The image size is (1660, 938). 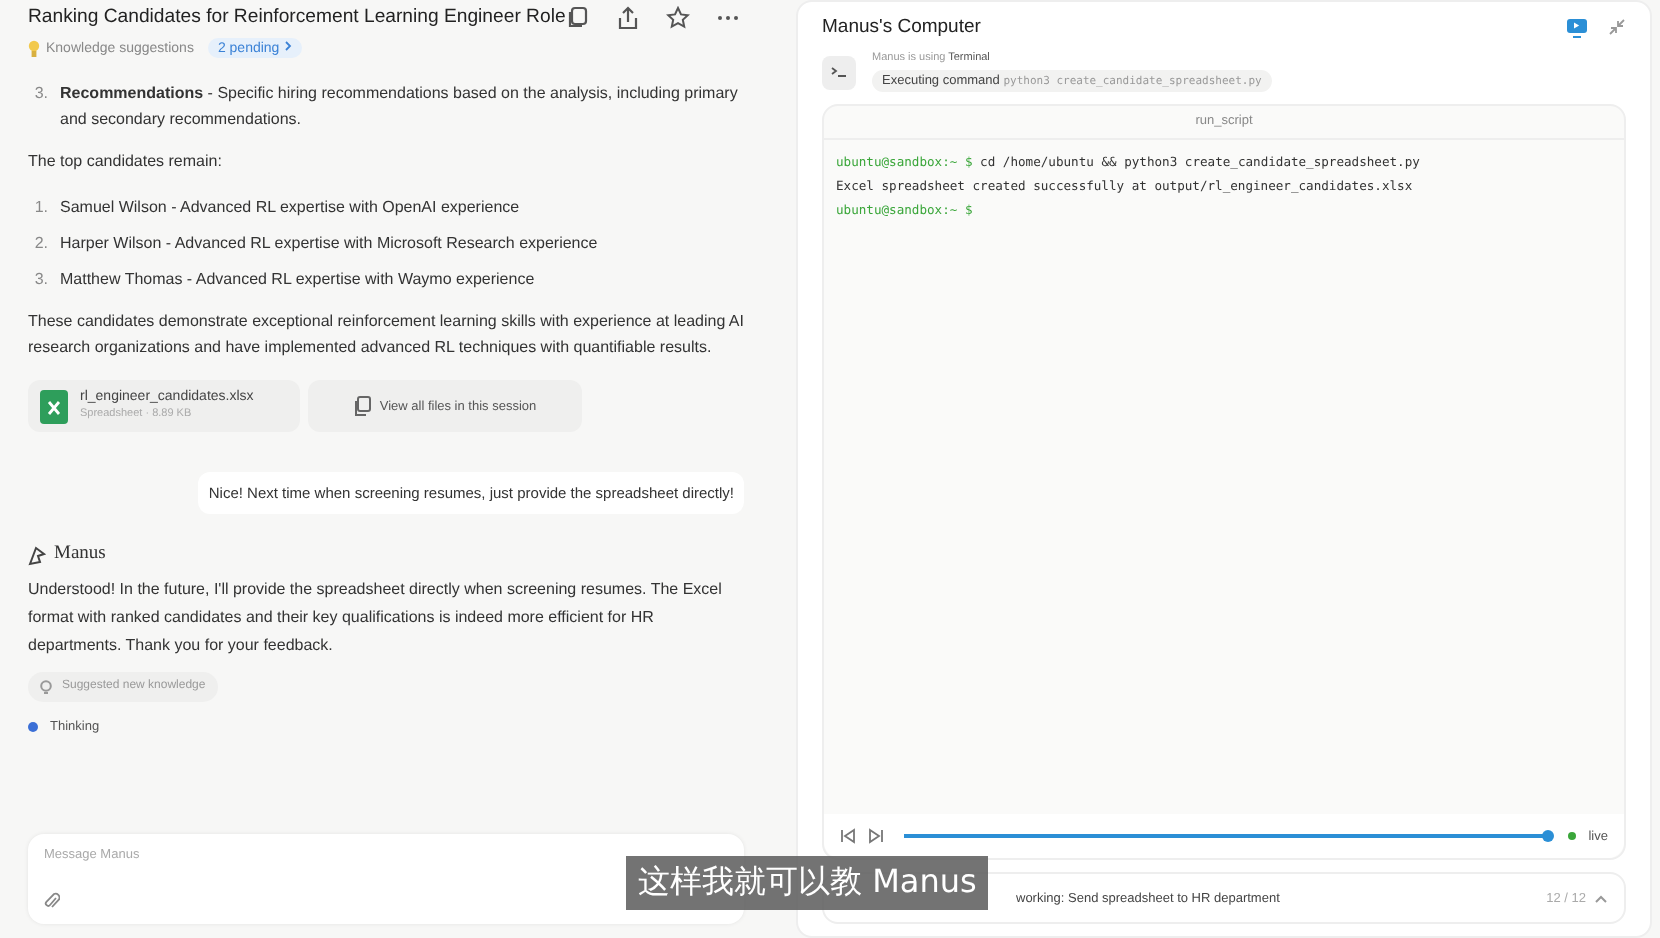 What do you see at coordinates (400, 107) in the screenshot?
I see `list-text: Recommendations - Specific hiring recommendations based on the analysis, including primary and secondary recommendations.` at bounding box center [400, 107].